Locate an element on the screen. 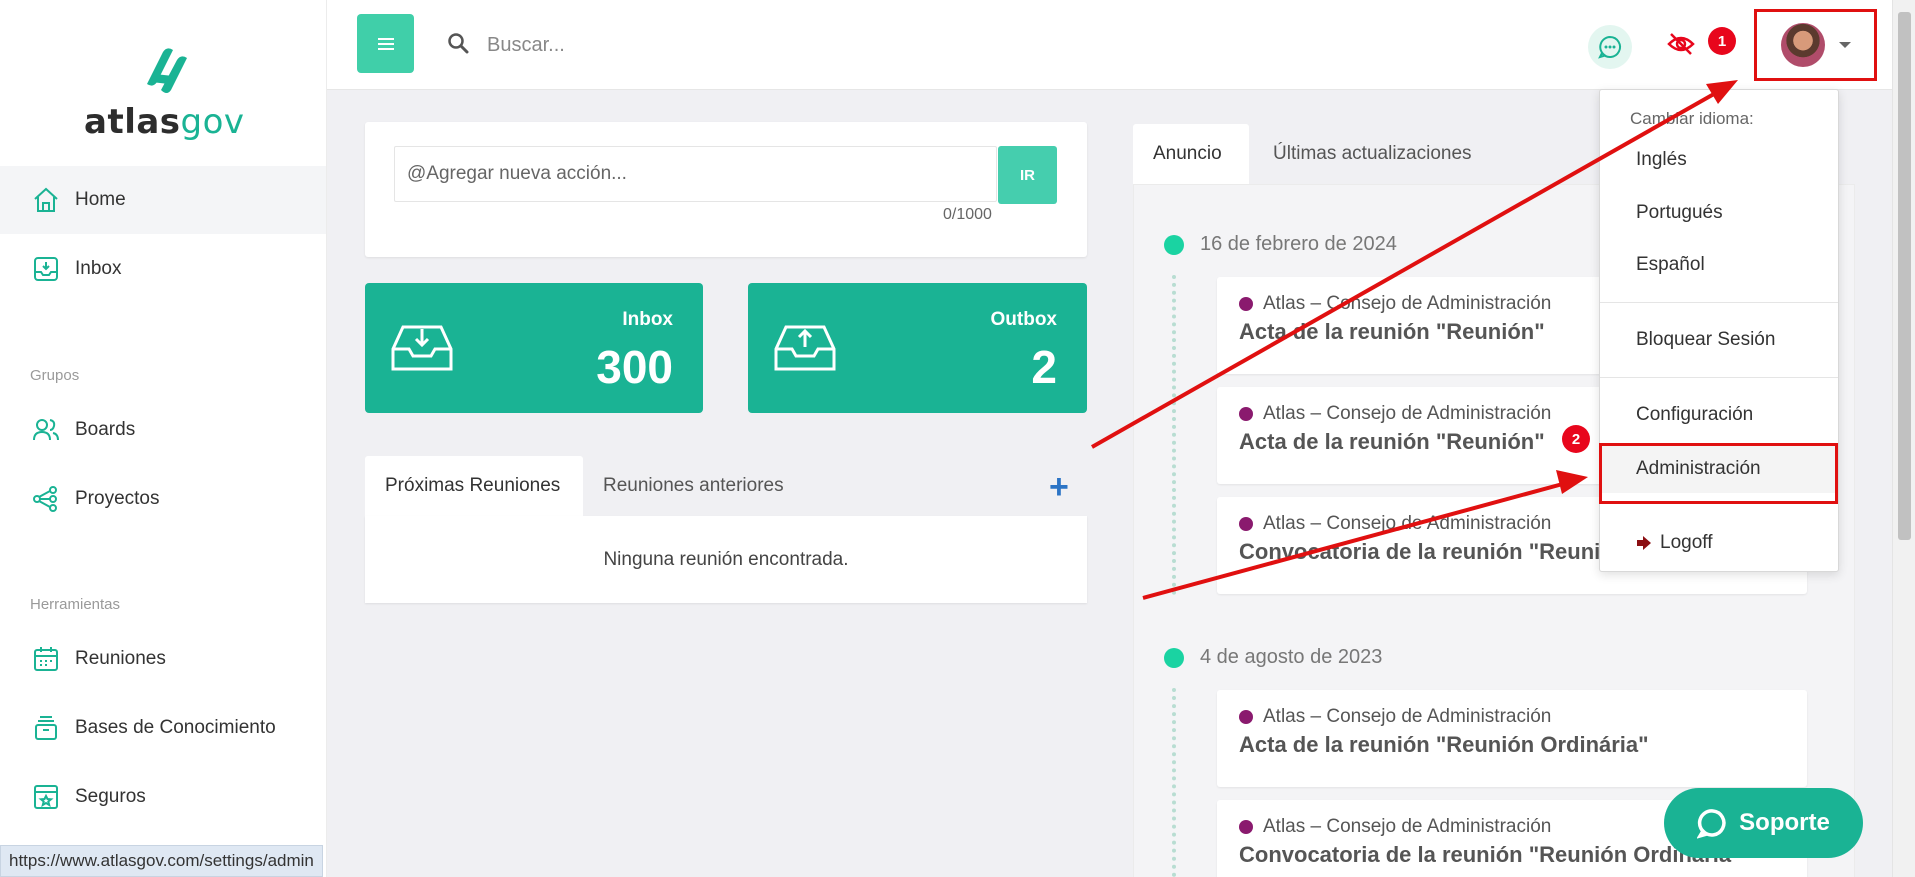 The image size is (1915, 877). annotation-highlight-box is located at coordinates (1718, 473).